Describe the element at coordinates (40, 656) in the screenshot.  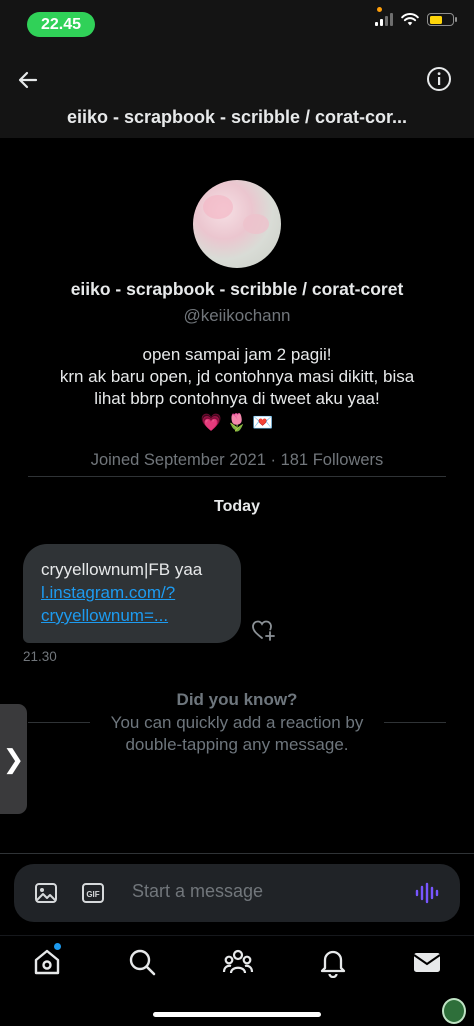
I see `message-timestamp: 21.30` at that location.